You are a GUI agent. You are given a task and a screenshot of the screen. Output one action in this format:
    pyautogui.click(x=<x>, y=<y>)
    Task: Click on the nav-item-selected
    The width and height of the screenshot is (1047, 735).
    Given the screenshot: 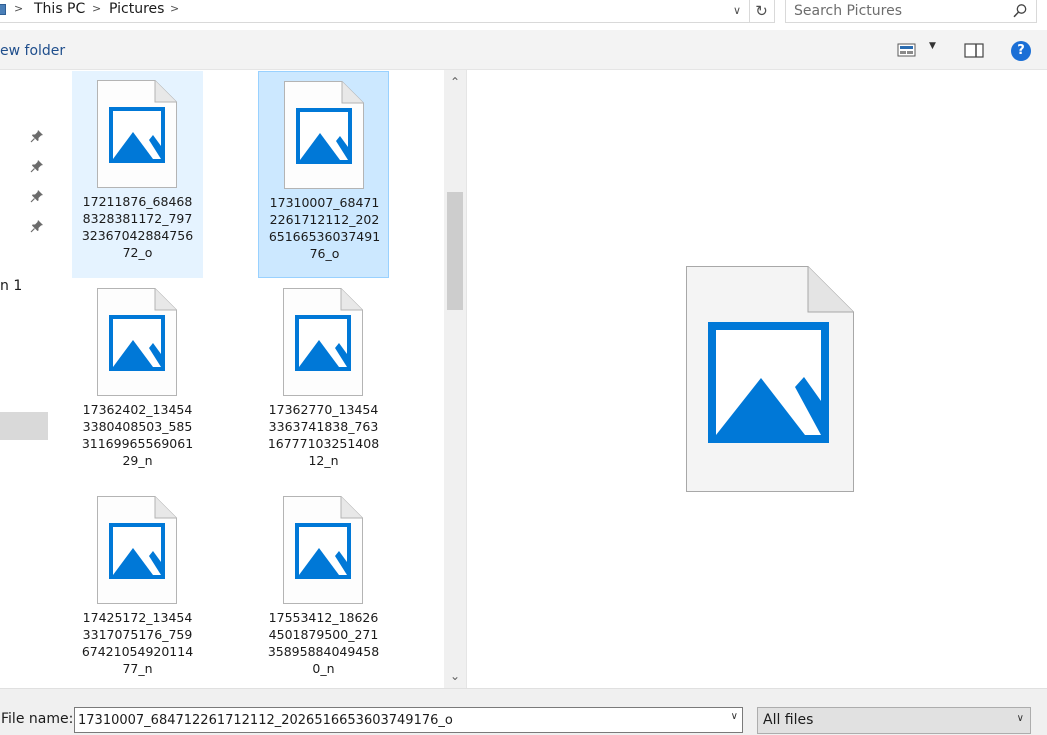 What is the action you would take?
    pyautogui.click(x=24, y=426)
    